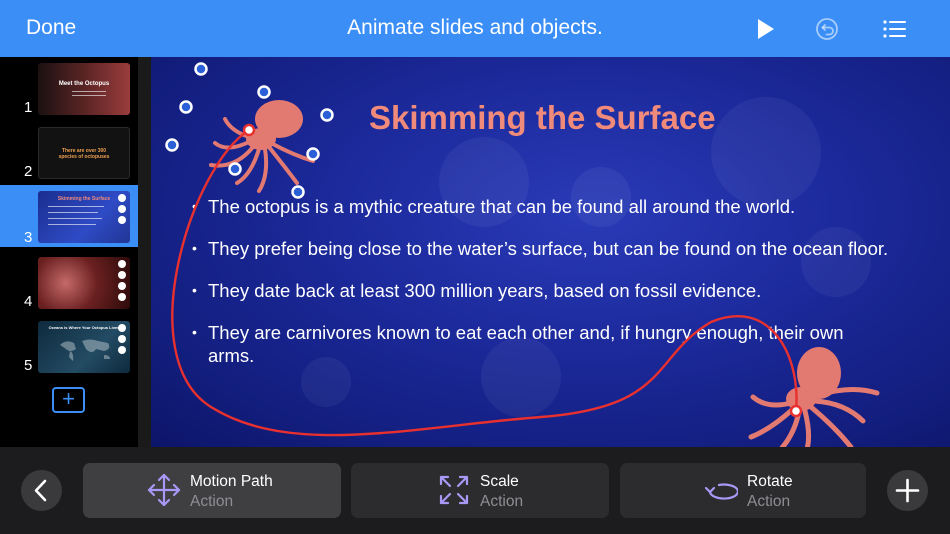 The width and height of the screenshot is (950, 534). What do you see at coordinates (895, 29) in the screenshot?
I see `list-icon` at bounding box center [895, 29].